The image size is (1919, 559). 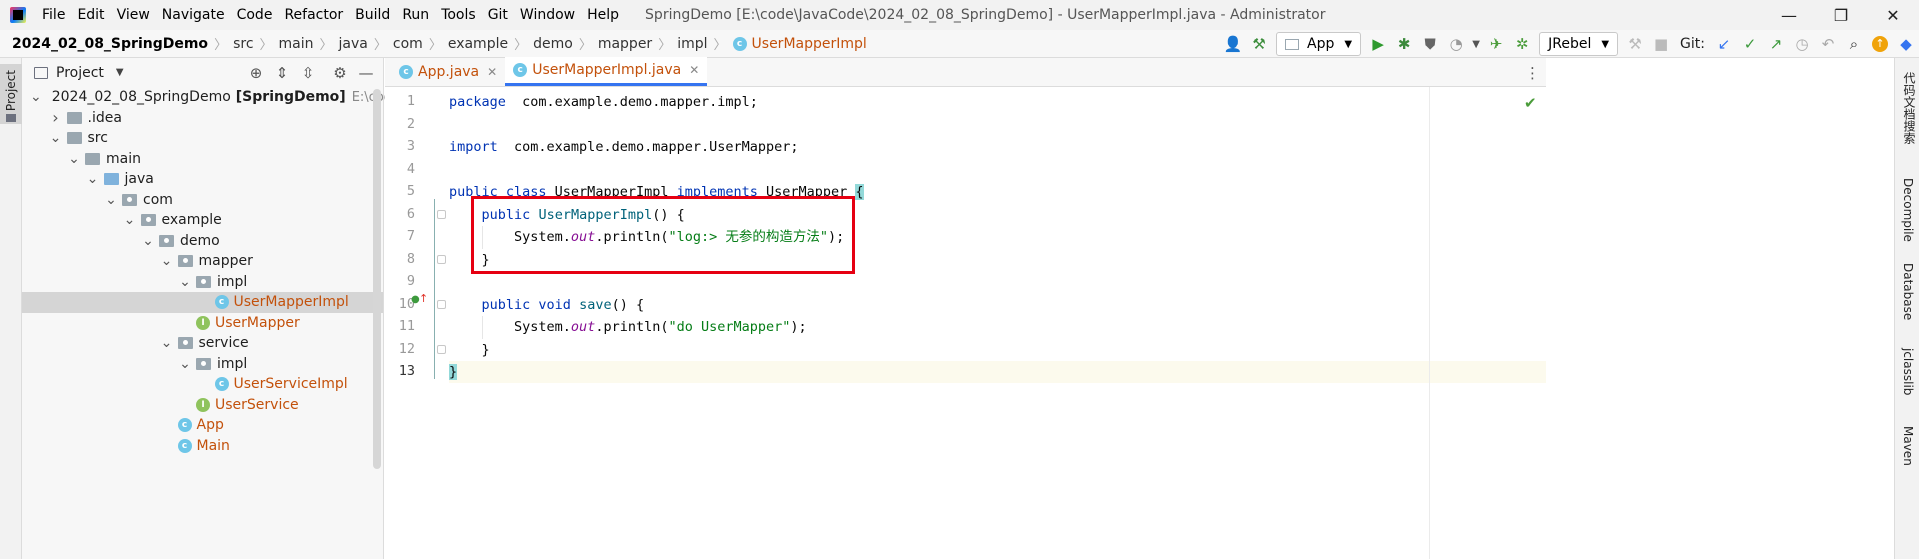 I want to click on debug-icon: ✱, so click(x=1404, y=44).